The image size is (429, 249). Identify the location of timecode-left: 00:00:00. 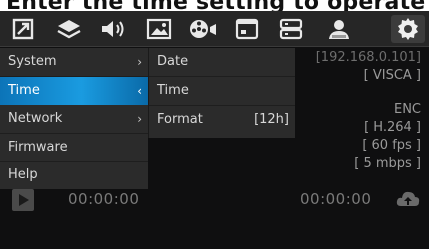
(104, 199).